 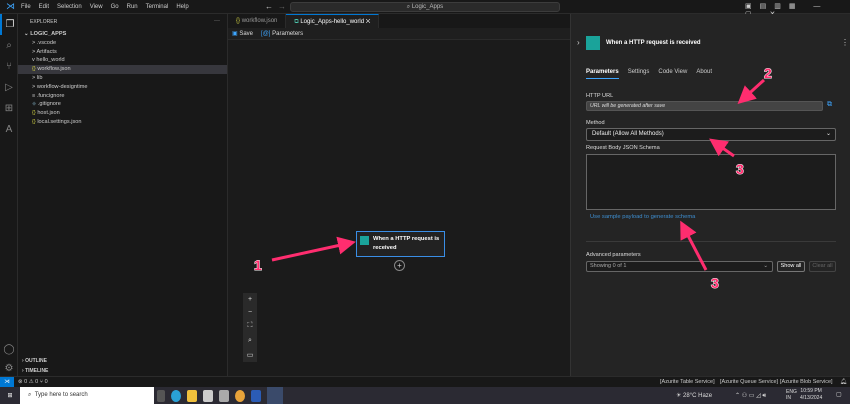 What do you see at coordinates (749, 382) in the screenshot?
I see `azurite-queue-service: [Azurite Queue Service]` at bounding box center [749, 382].